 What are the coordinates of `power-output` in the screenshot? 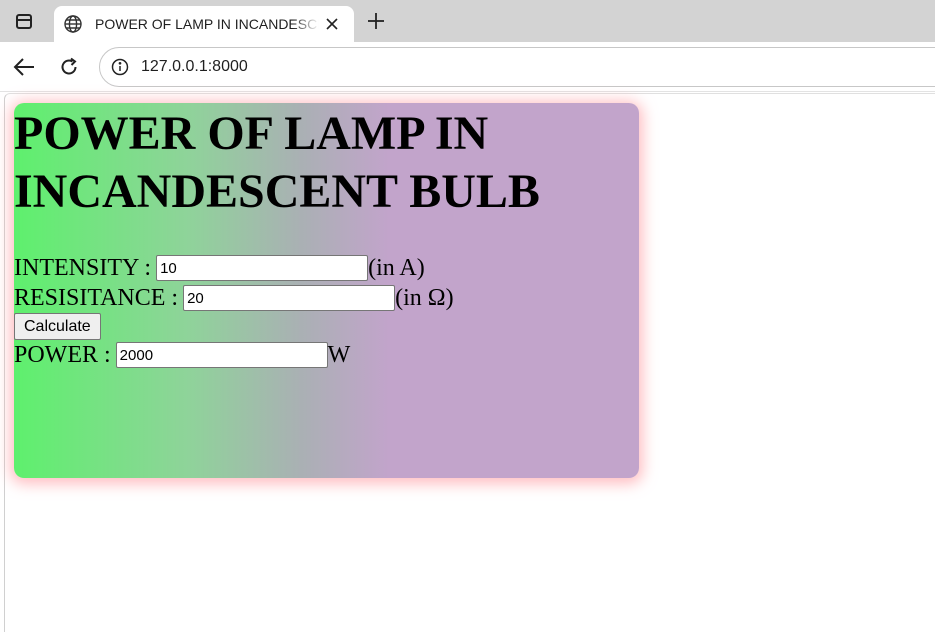 It's located at (221, 355).